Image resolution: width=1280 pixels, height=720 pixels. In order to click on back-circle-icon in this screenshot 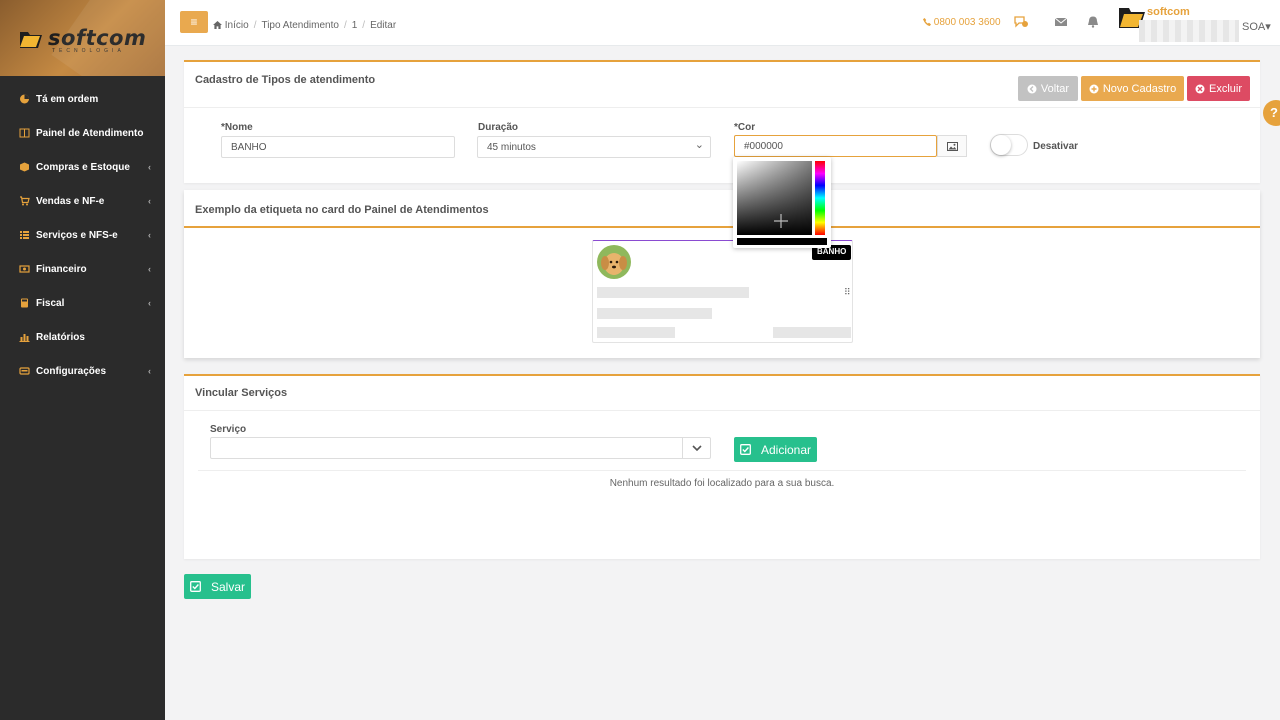, I will do `click(1032, 88)`.